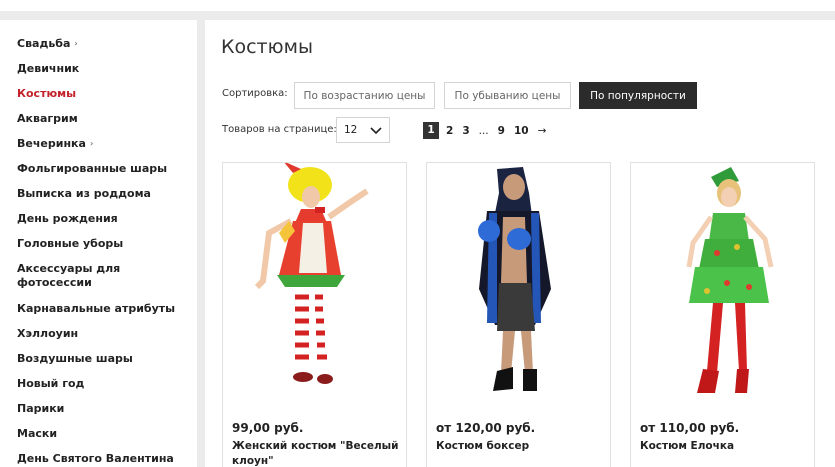 The width and height of the screenshot is (835, 467). I want to click on sidebar-item-photo-accessories: Аксессуары для фотосессии, so click(98, 279).